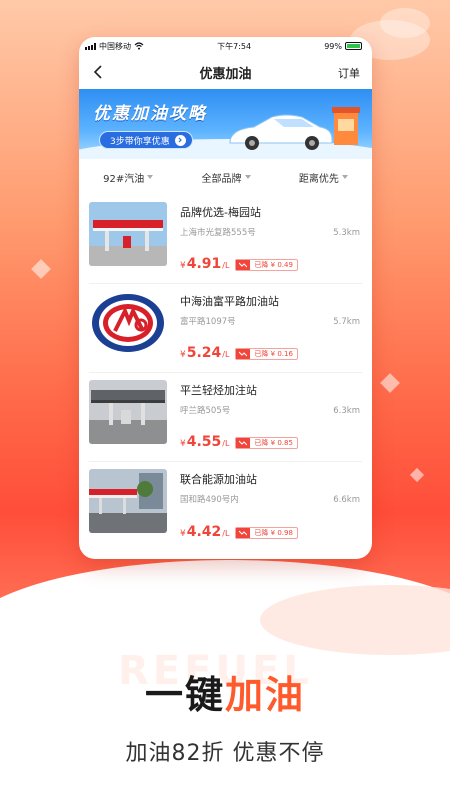 The height and width of the screenshot is (800, 450). What do you see at coordinates (115, 46) in the screenshot?
I see `carrier-label: 中国移动` at bounding box center [115, 46].